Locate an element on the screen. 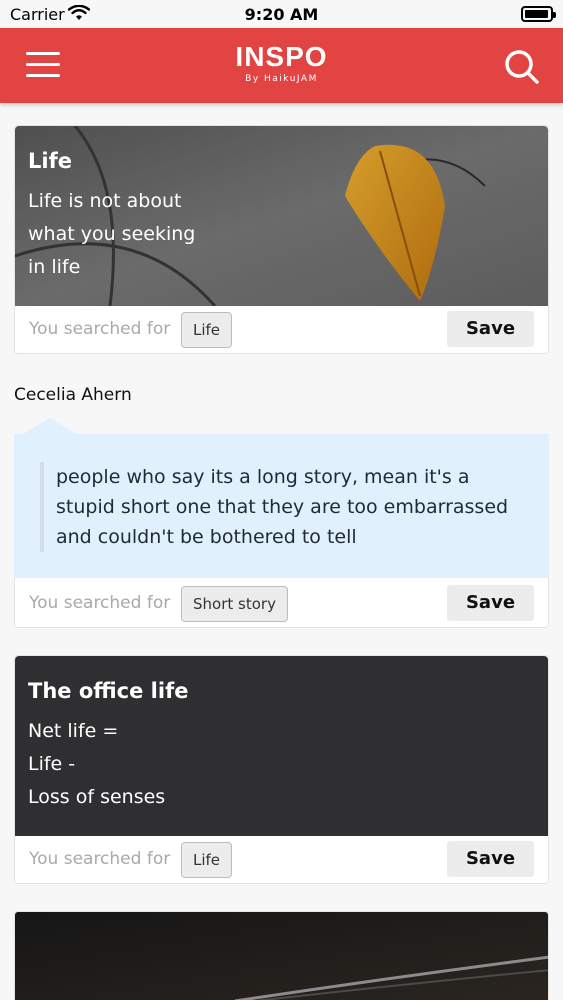 The height and width of the screenshot is (1000, 563). card-body-line: Life is not about is located at coordinates (105, 201).